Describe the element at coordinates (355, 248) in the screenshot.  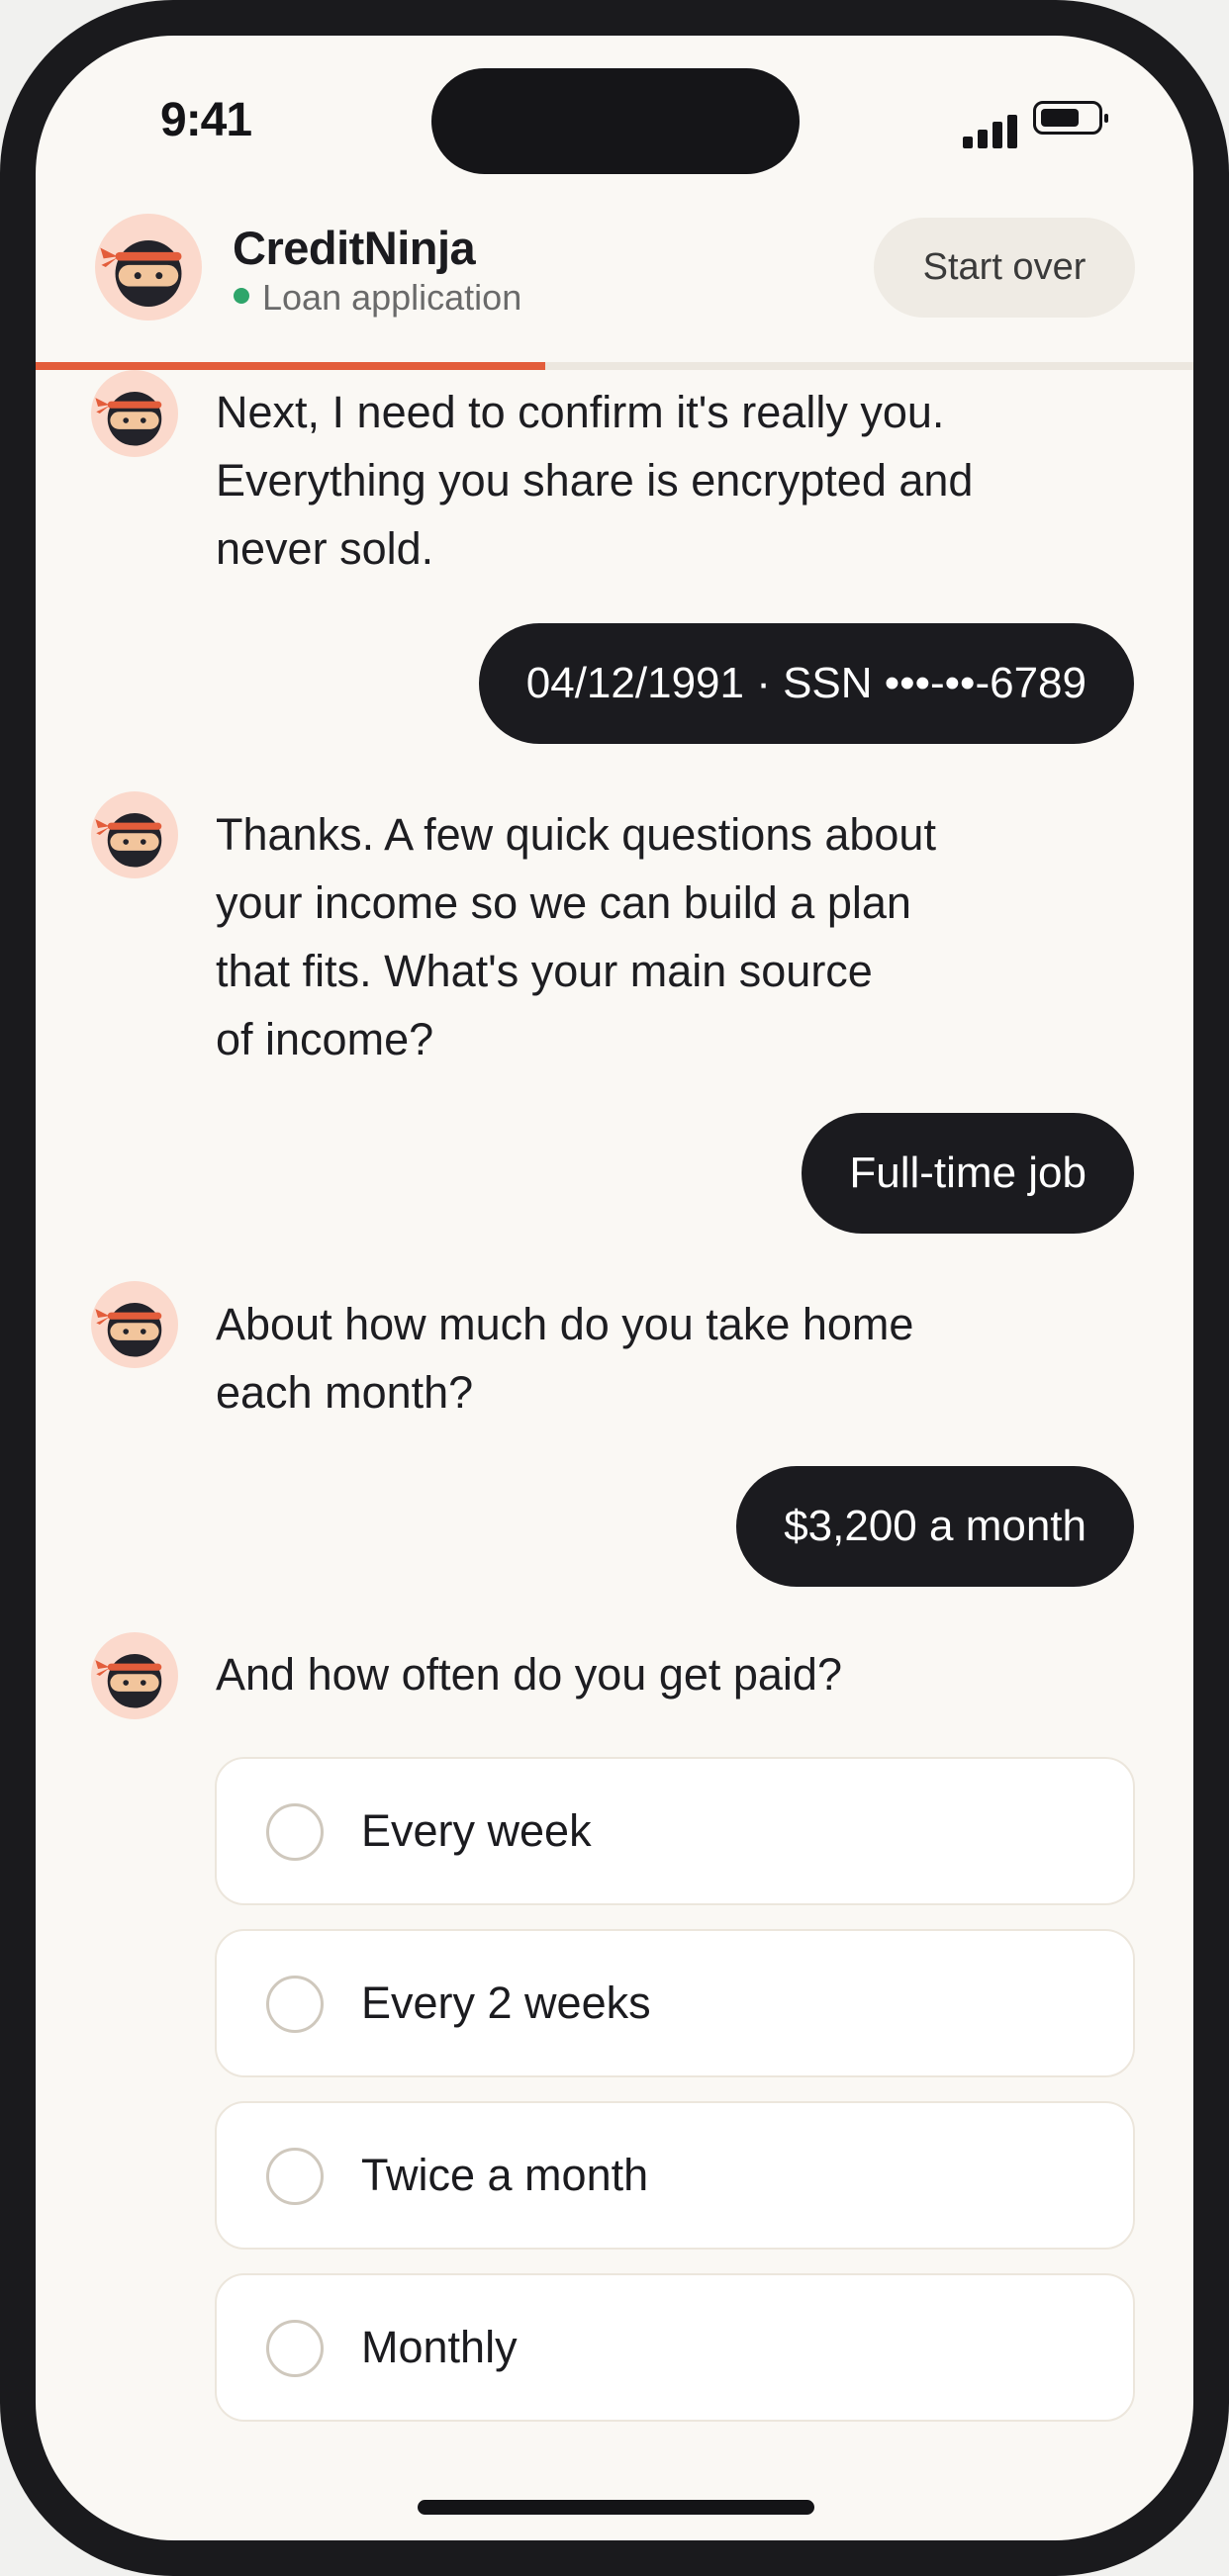
I see `brand-name: CreditNinja` at that location.